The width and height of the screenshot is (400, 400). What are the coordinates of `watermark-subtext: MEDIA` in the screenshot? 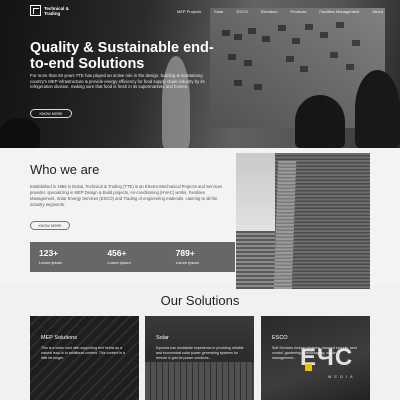 It's located at (342, 376).